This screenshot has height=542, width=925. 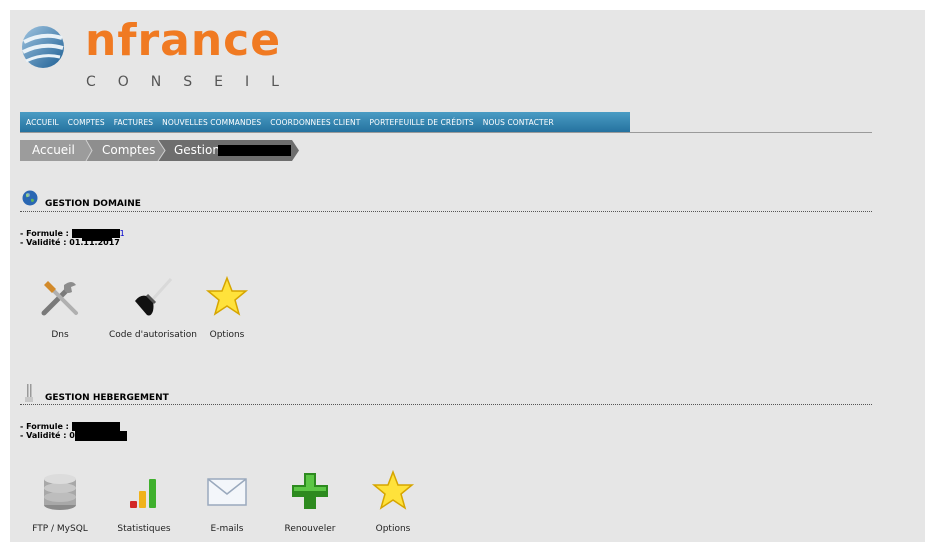 What do you see at coordinates (518, 122) in the screenshot?
I see `nav-item-nous-contacter: NOUS CONTACTER` at bounding box center [518, 122].